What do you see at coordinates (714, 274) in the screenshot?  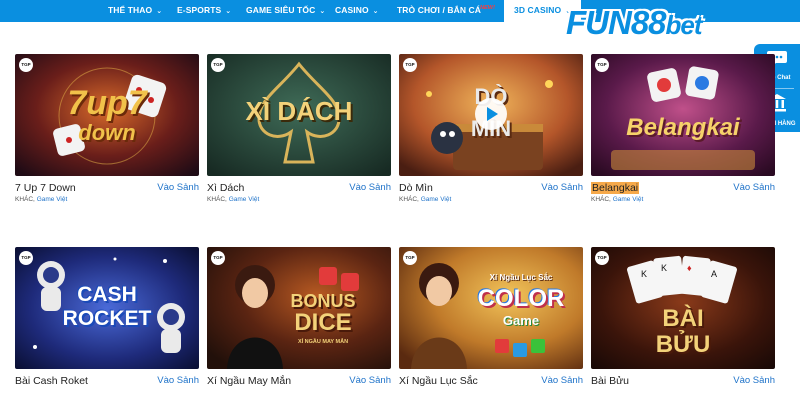 I see `svg-text: A` at bounding box center [714, 274].